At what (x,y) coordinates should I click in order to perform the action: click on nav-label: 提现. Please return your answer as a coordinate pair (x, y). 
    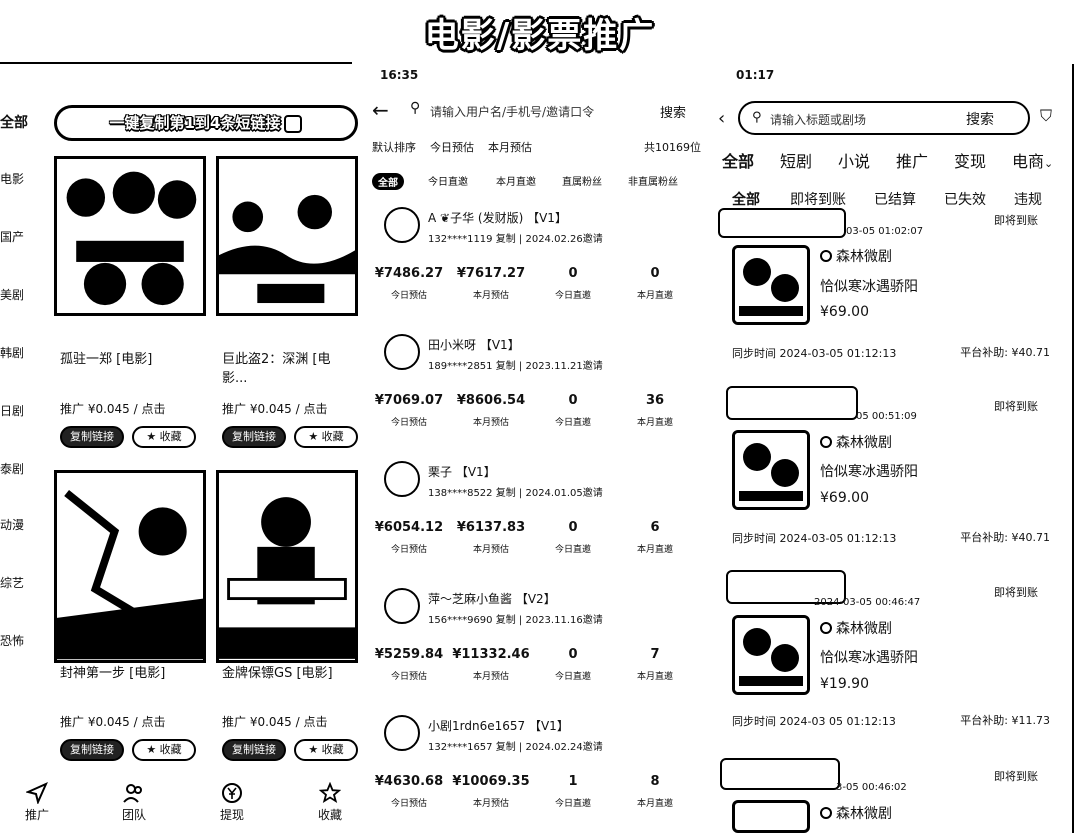
    Looking at the image, I should click on (231, 815).